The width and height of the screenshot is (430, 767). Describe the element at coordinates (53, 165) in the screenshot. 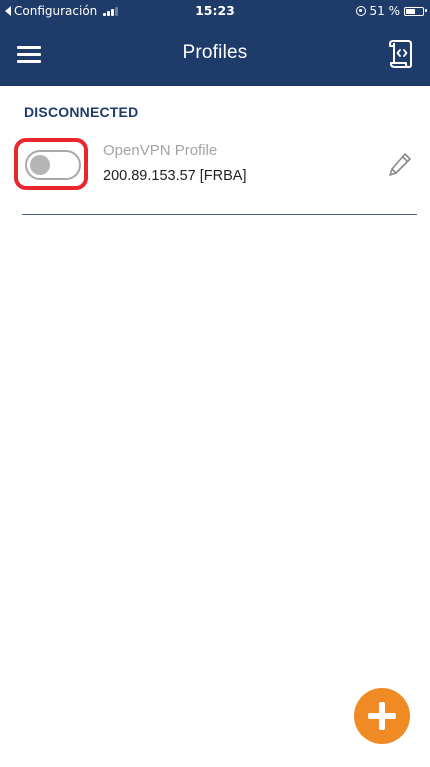

I see `connection-toggle` at that location.